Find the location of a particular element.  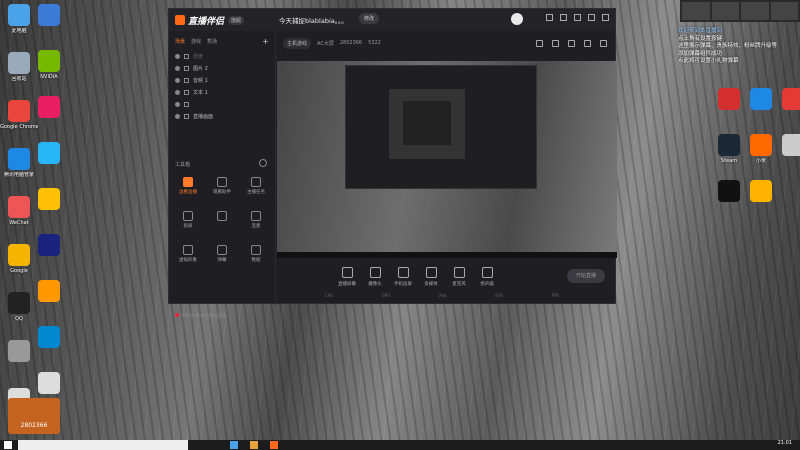

windows-start-icon is located at coordinates (8, 445).